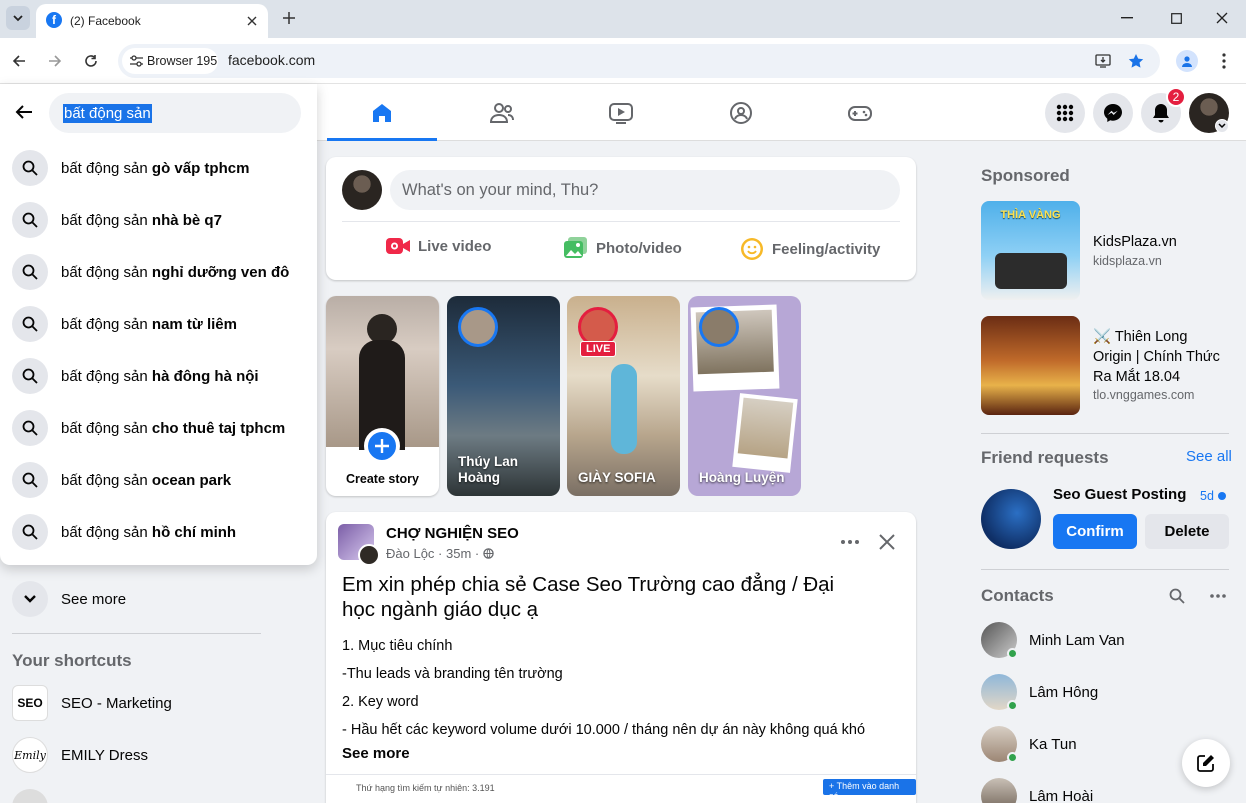 Image resolution: width=1246 pixels, height=803 pixels. Describe the element at coordinates (502, 112) in the screenshot. I see `tab-friends` at that location.